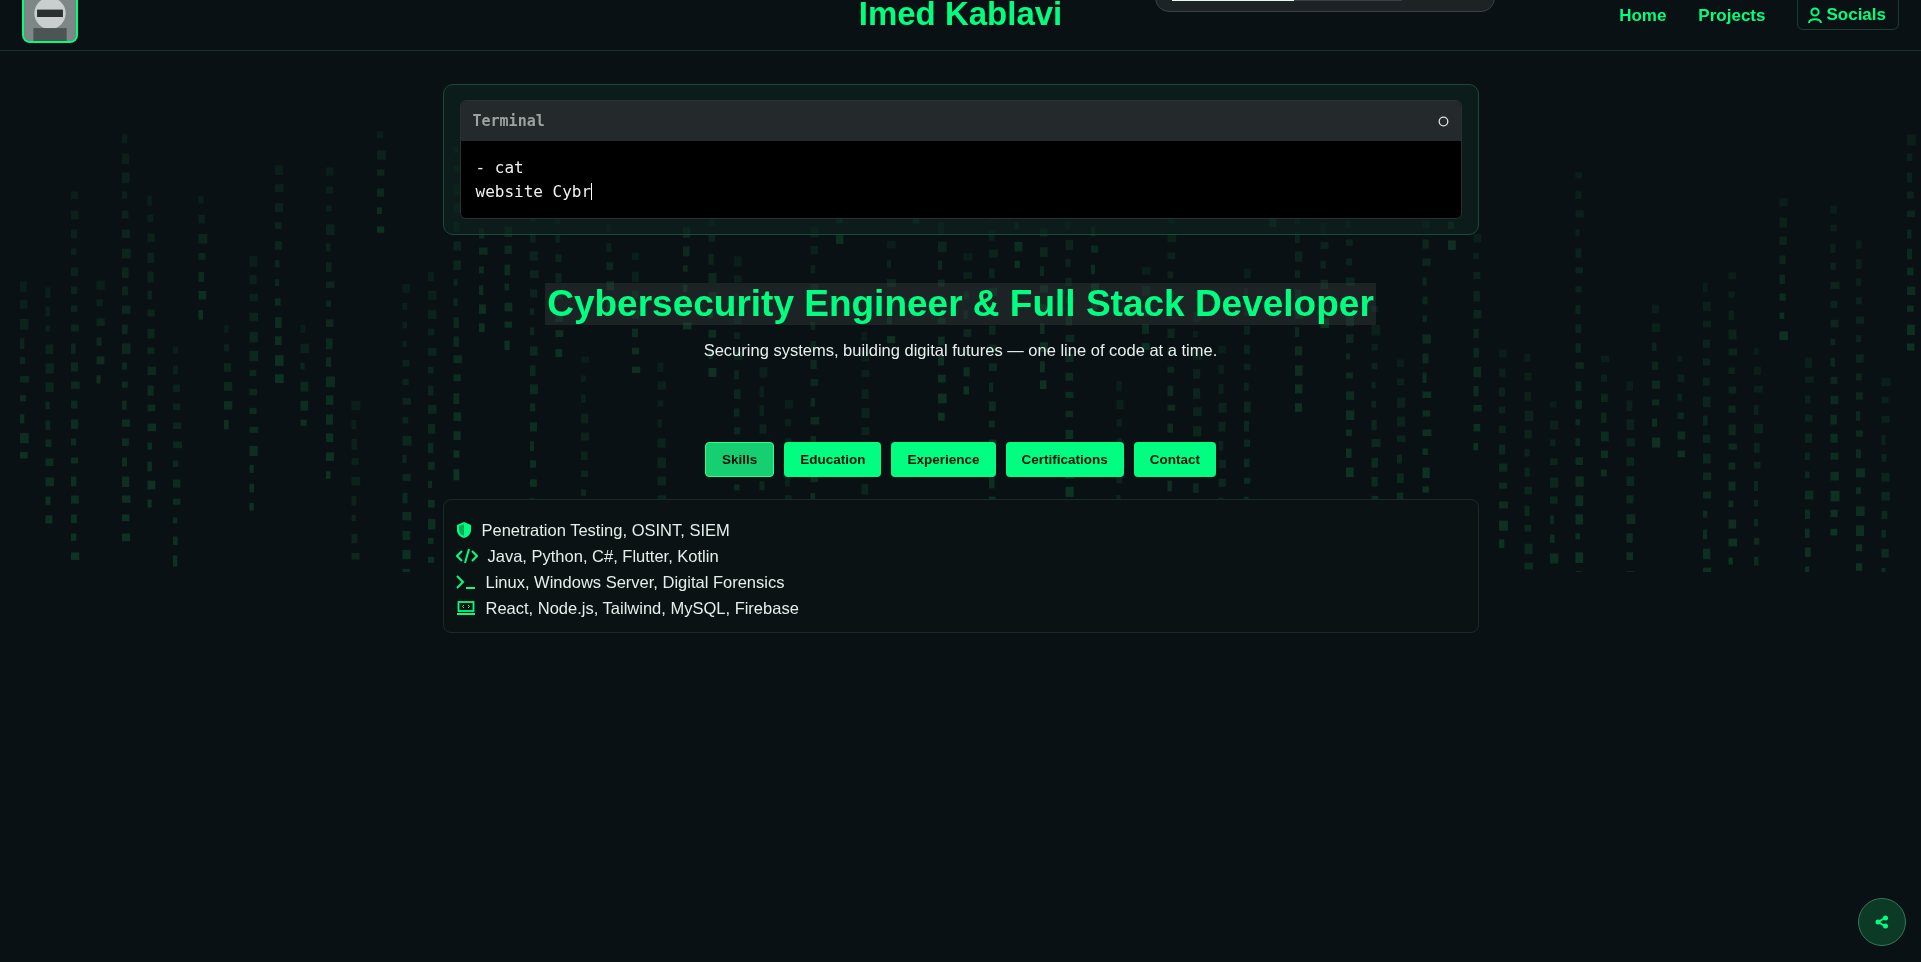  I want to click on socials-button: Socials, so click(1848, 15).